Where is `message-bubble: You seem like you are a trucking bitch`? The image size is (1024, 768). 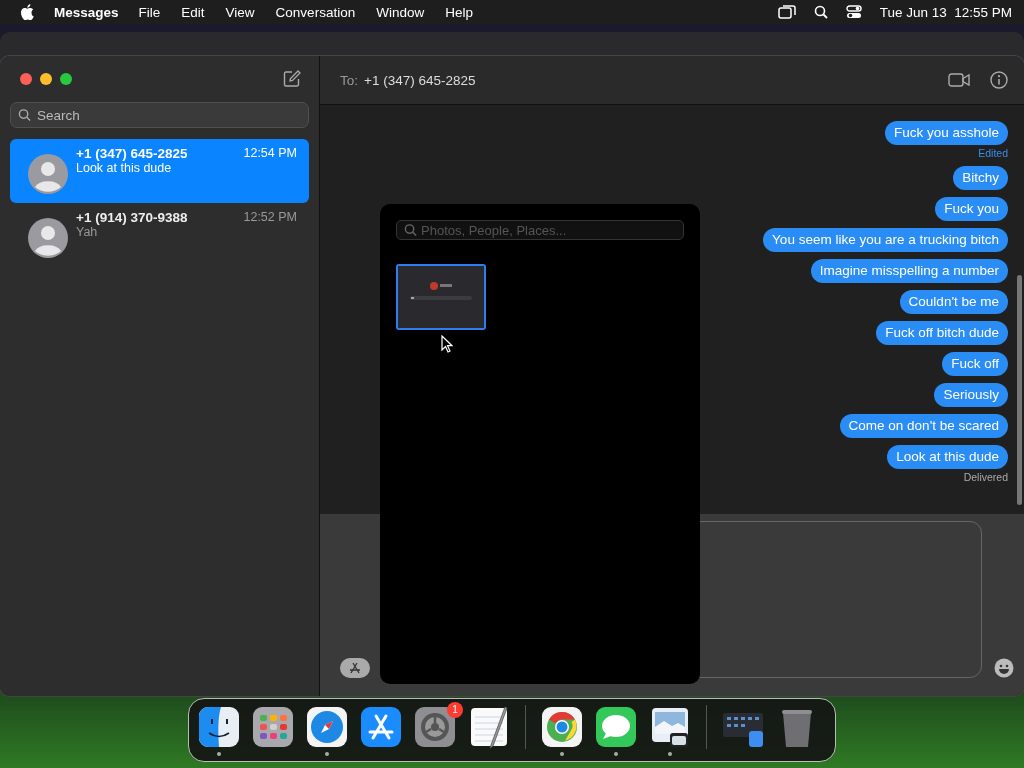 message-bubble: You seem like you are a trucking bitch is located at coordinates (885, 240).